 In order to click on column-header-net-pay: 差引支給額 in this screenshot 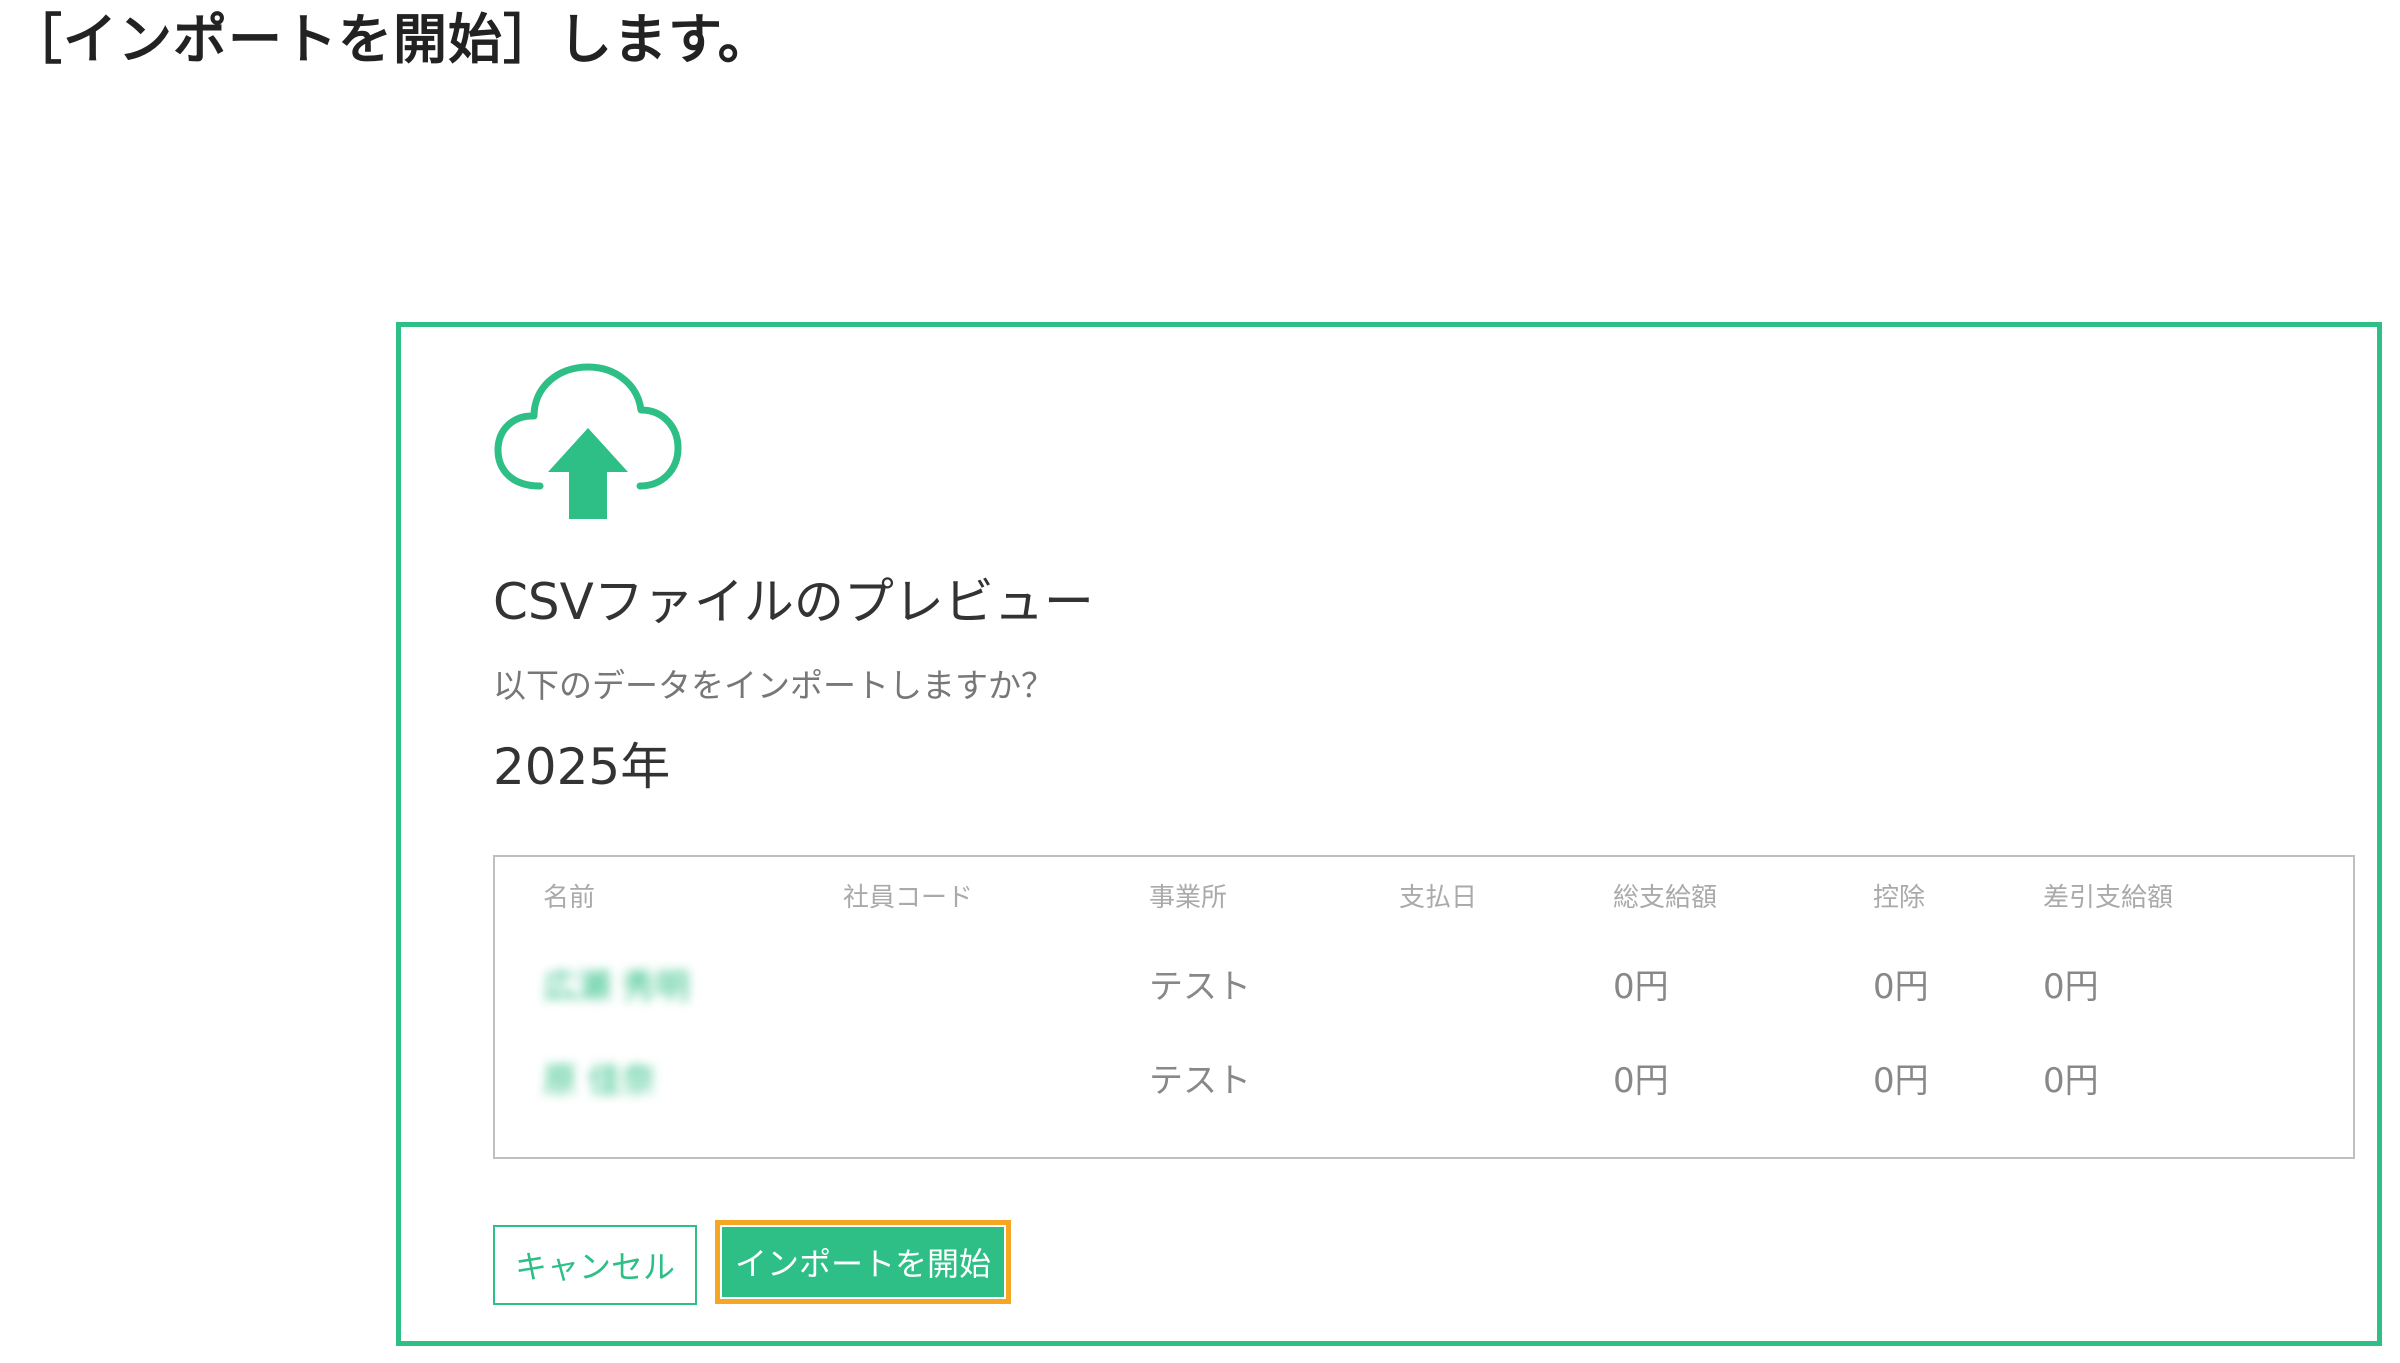, I will do `click(2108, 898)`.